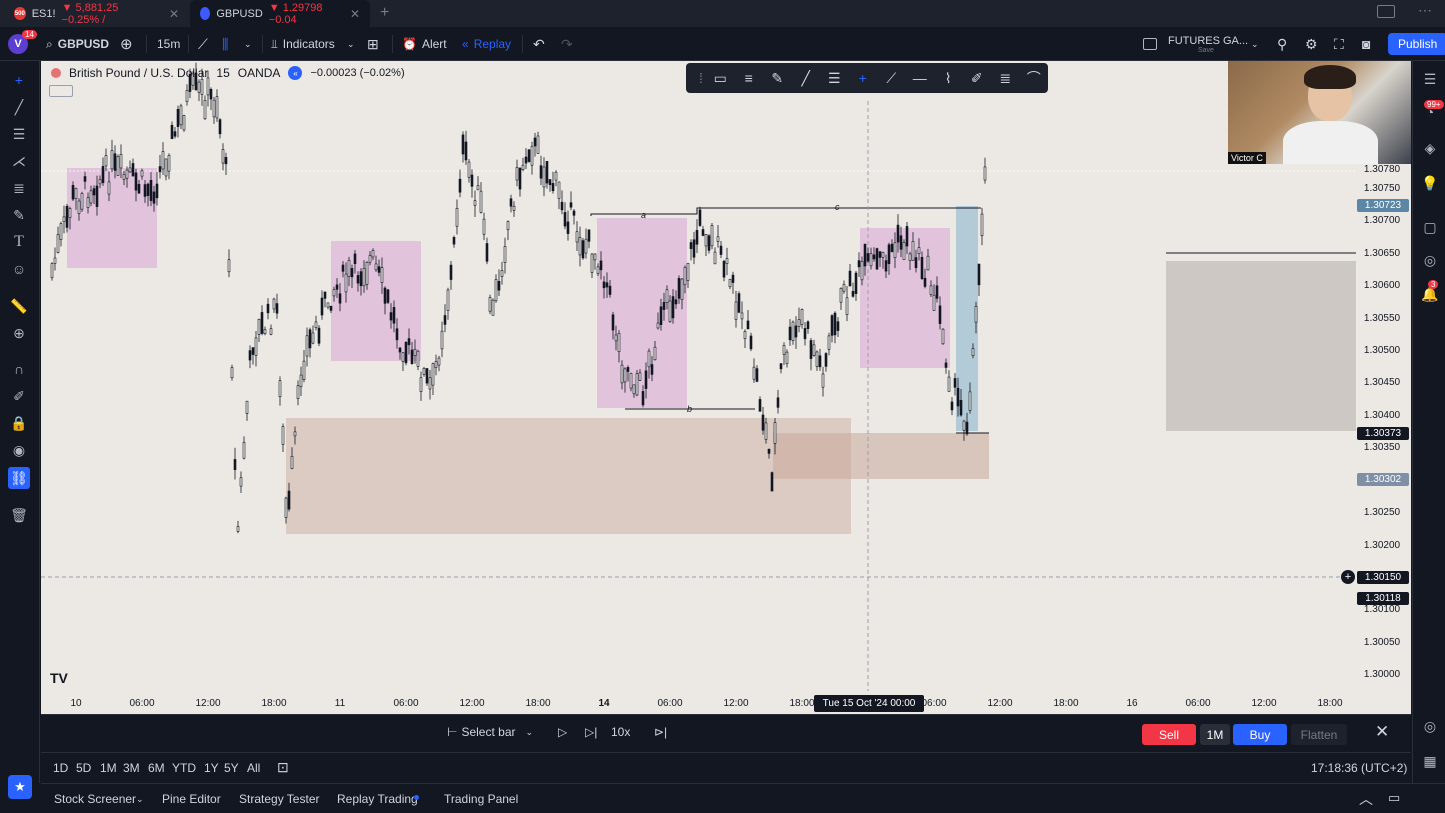 The height and width of the screenshot is (813, 1445). Describe the element at coordinates (19, 333) in the screenshot. I see `zoom-in-icon: ⊕` at that location.